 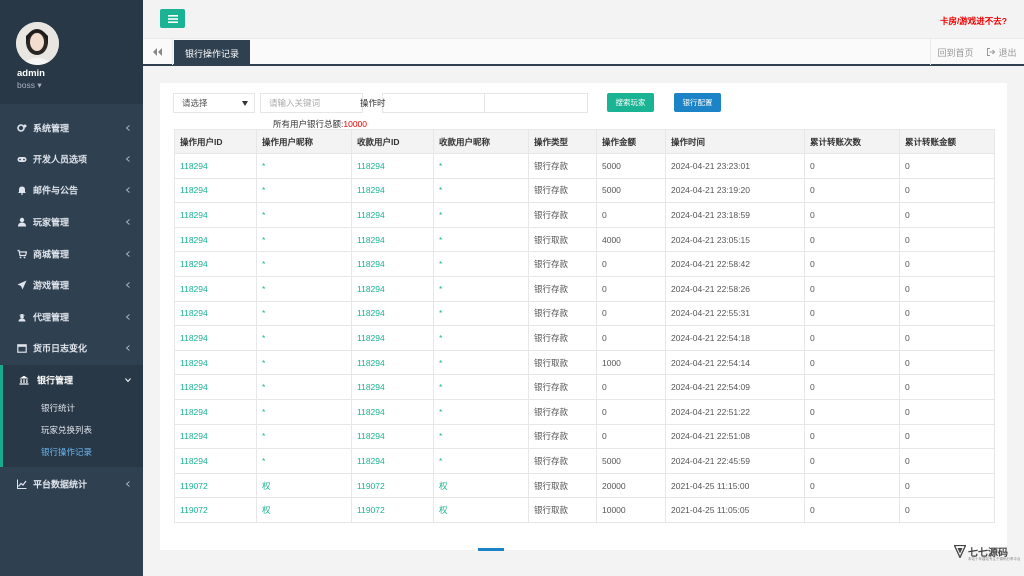 What do you see at coordinates (71, 128) in the screenshot?
I see `sidebar-item-system: 系统管理` at bounding box center [71, 128].